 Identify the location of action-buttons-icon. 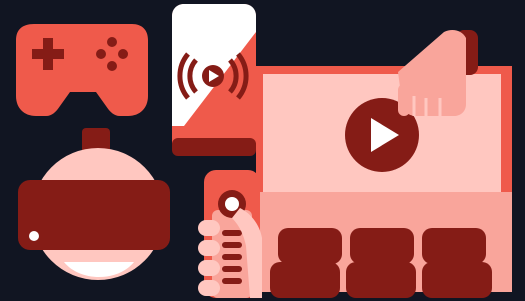
(112, 42).